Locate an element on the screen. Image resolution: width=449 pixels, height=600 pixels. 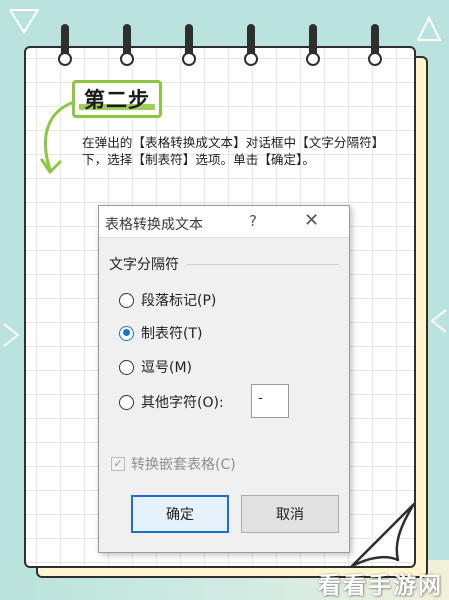
help-button: ? is located at coordinates (253, 221).